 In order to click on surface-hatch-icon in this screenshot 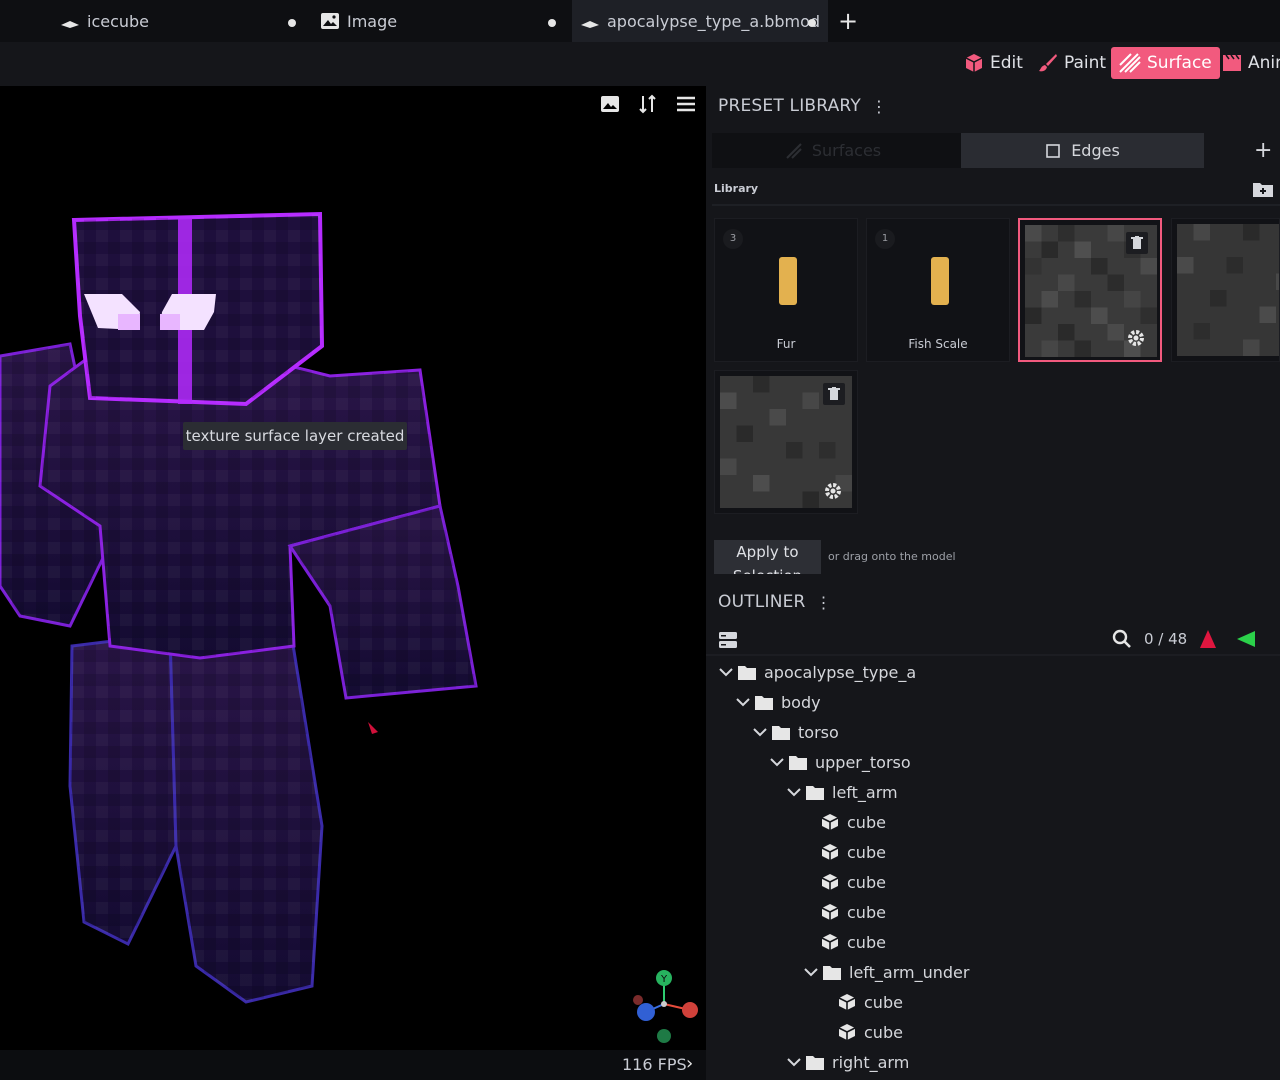, I will do `click(794, 150)`.